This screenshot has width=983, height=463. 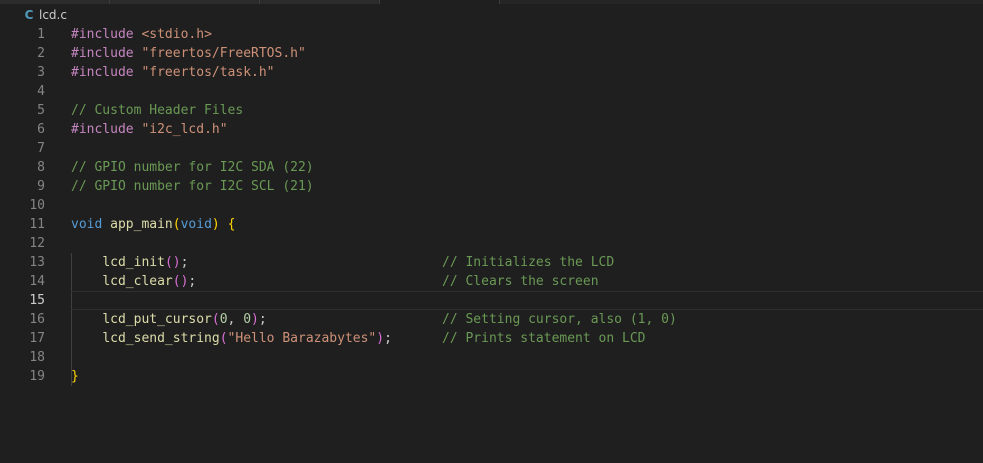 I want to click on code-text: // GPIO number for I2C SCL (21), so click(x=192, y=186).